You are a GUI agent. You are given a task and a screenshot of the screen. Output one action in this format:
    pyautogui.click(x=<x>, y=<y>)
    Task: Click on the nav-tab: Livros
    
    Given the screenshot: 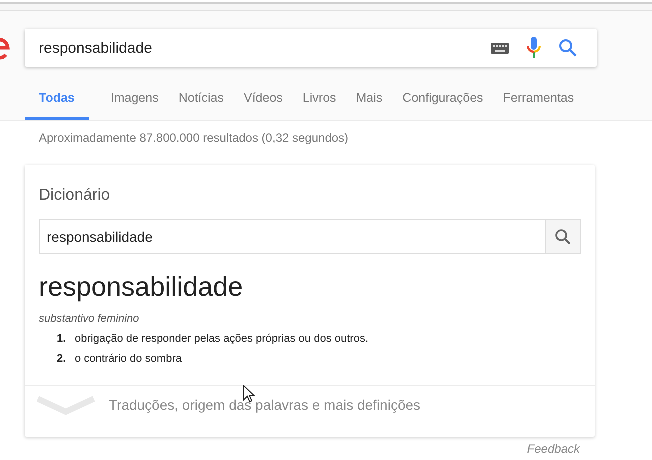 What is the action you would take?
    pyautogui.click(x=319, y=101)
    